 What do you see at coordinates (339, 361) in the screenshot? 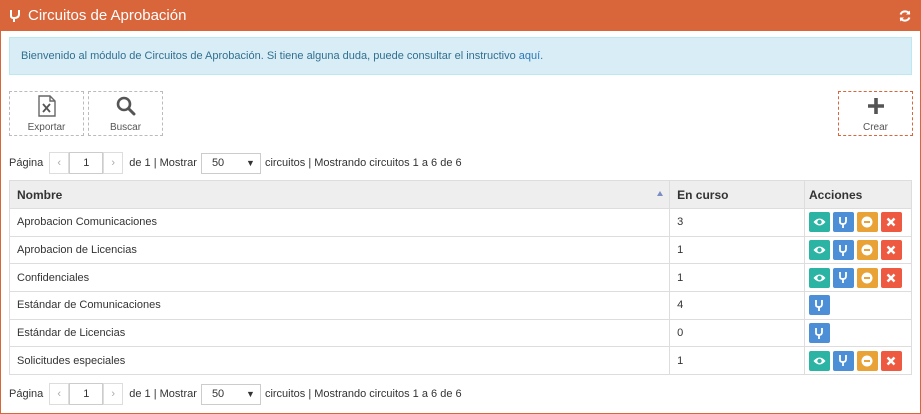
I see `circuit-name-cell: Solicitudes especiales` at bounding box center [339, 361].